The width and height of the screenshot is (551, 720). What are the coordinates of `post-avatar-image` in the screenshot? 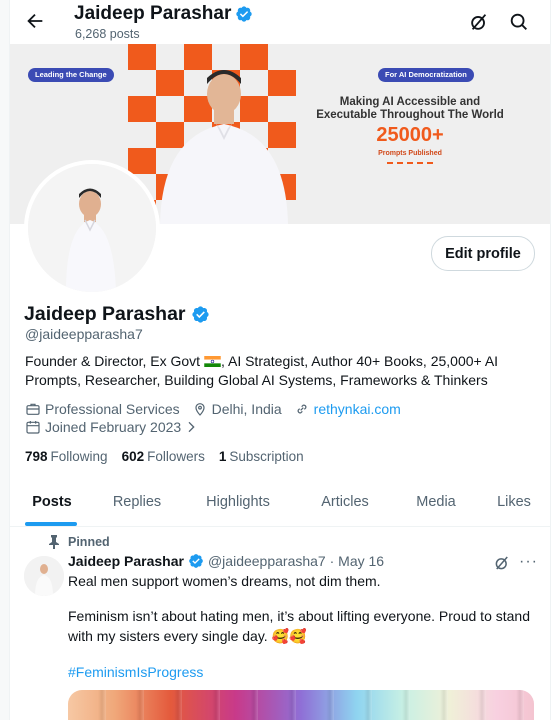 It's located at (44, 576).